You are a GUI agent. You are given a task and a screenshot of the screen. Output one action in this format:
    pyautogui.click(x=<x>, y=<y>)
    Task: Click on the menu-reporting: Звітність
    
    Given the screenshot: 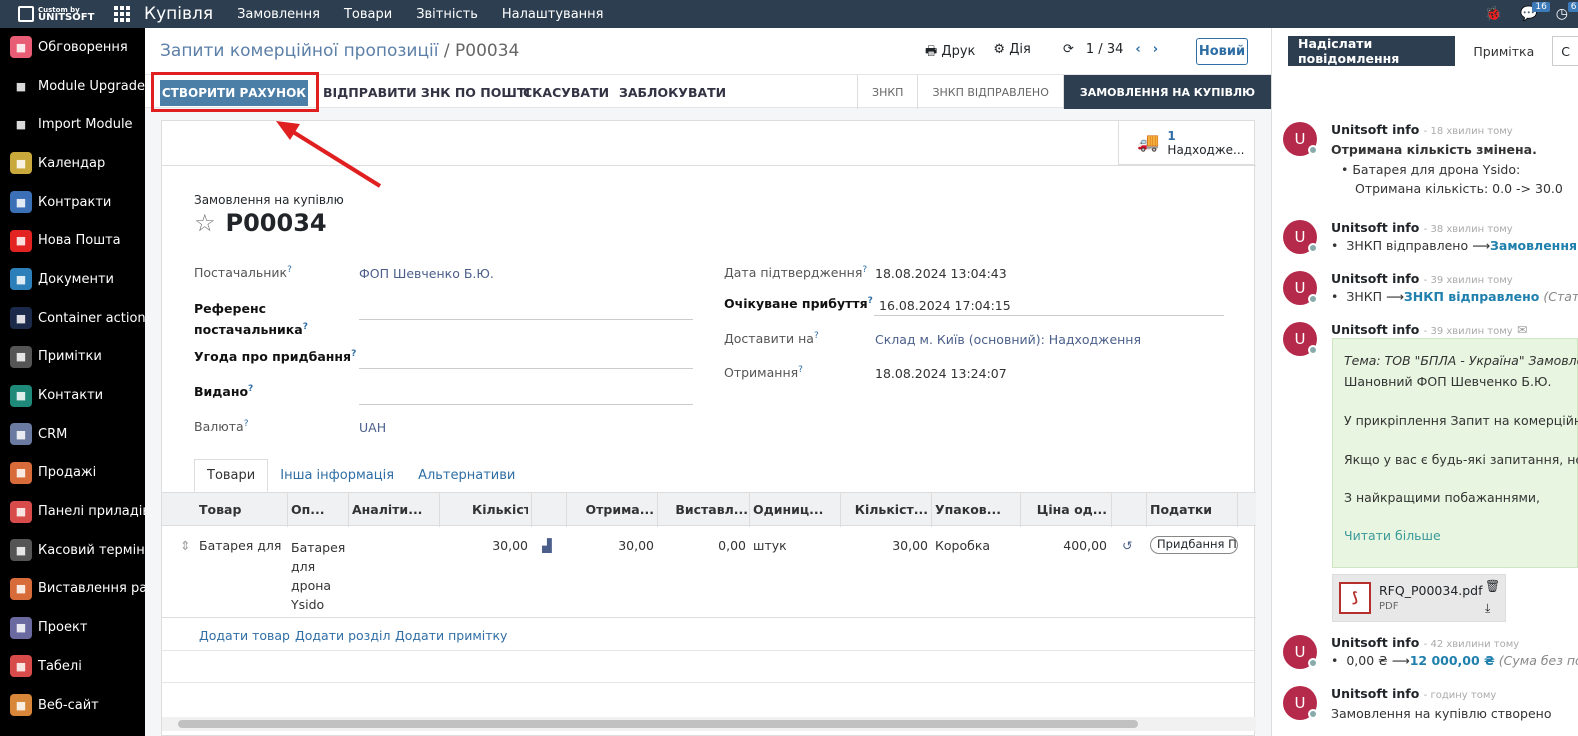 What is the action you would take?
    pyautogui.click(x=447, y=14)
    